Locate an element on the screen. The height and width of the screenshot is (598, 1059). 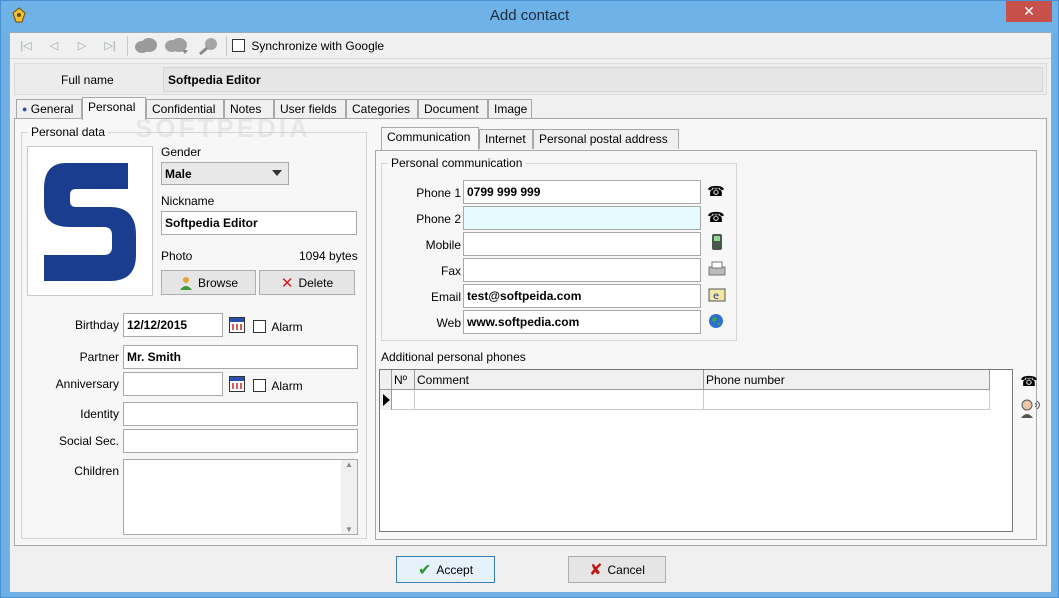
photo-frame is located at coordinates (90, 221).